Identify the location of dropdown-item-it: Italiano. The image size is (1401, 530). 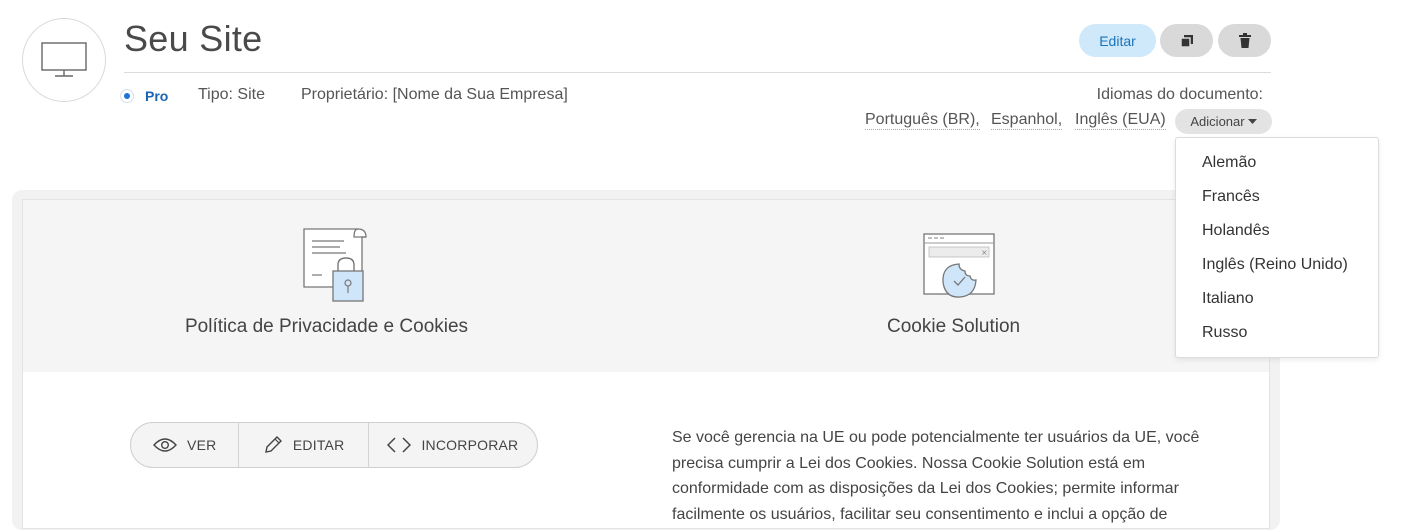
(1228, 299).